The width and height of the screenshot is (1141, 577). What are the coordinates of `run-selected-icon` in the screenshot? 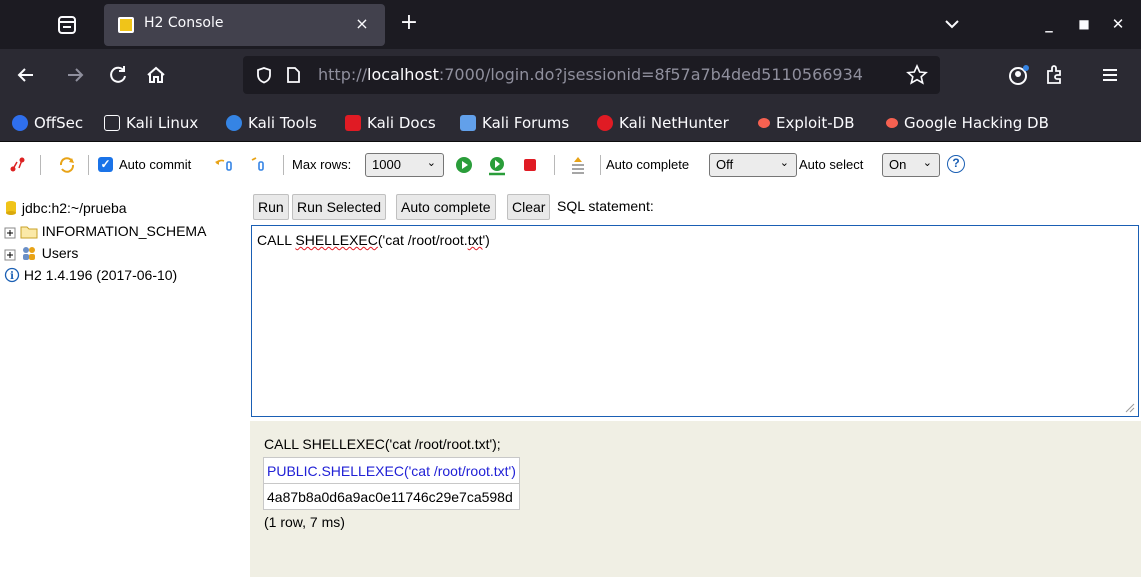 It's located at (497, 166).